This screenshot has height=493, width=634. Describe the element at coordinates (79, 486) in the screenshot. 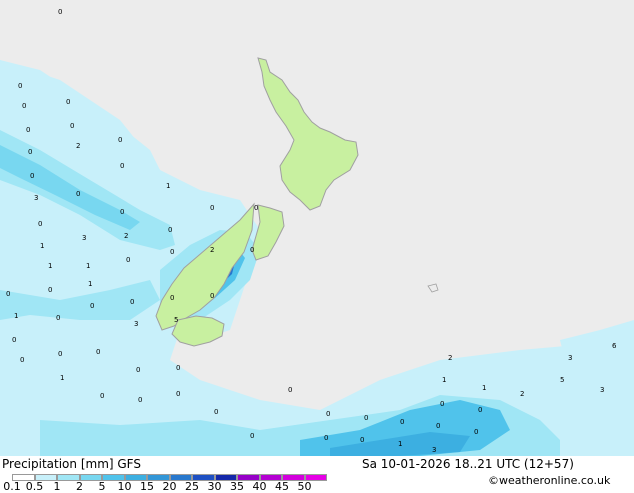

I see `legend-label: 2` at that location.